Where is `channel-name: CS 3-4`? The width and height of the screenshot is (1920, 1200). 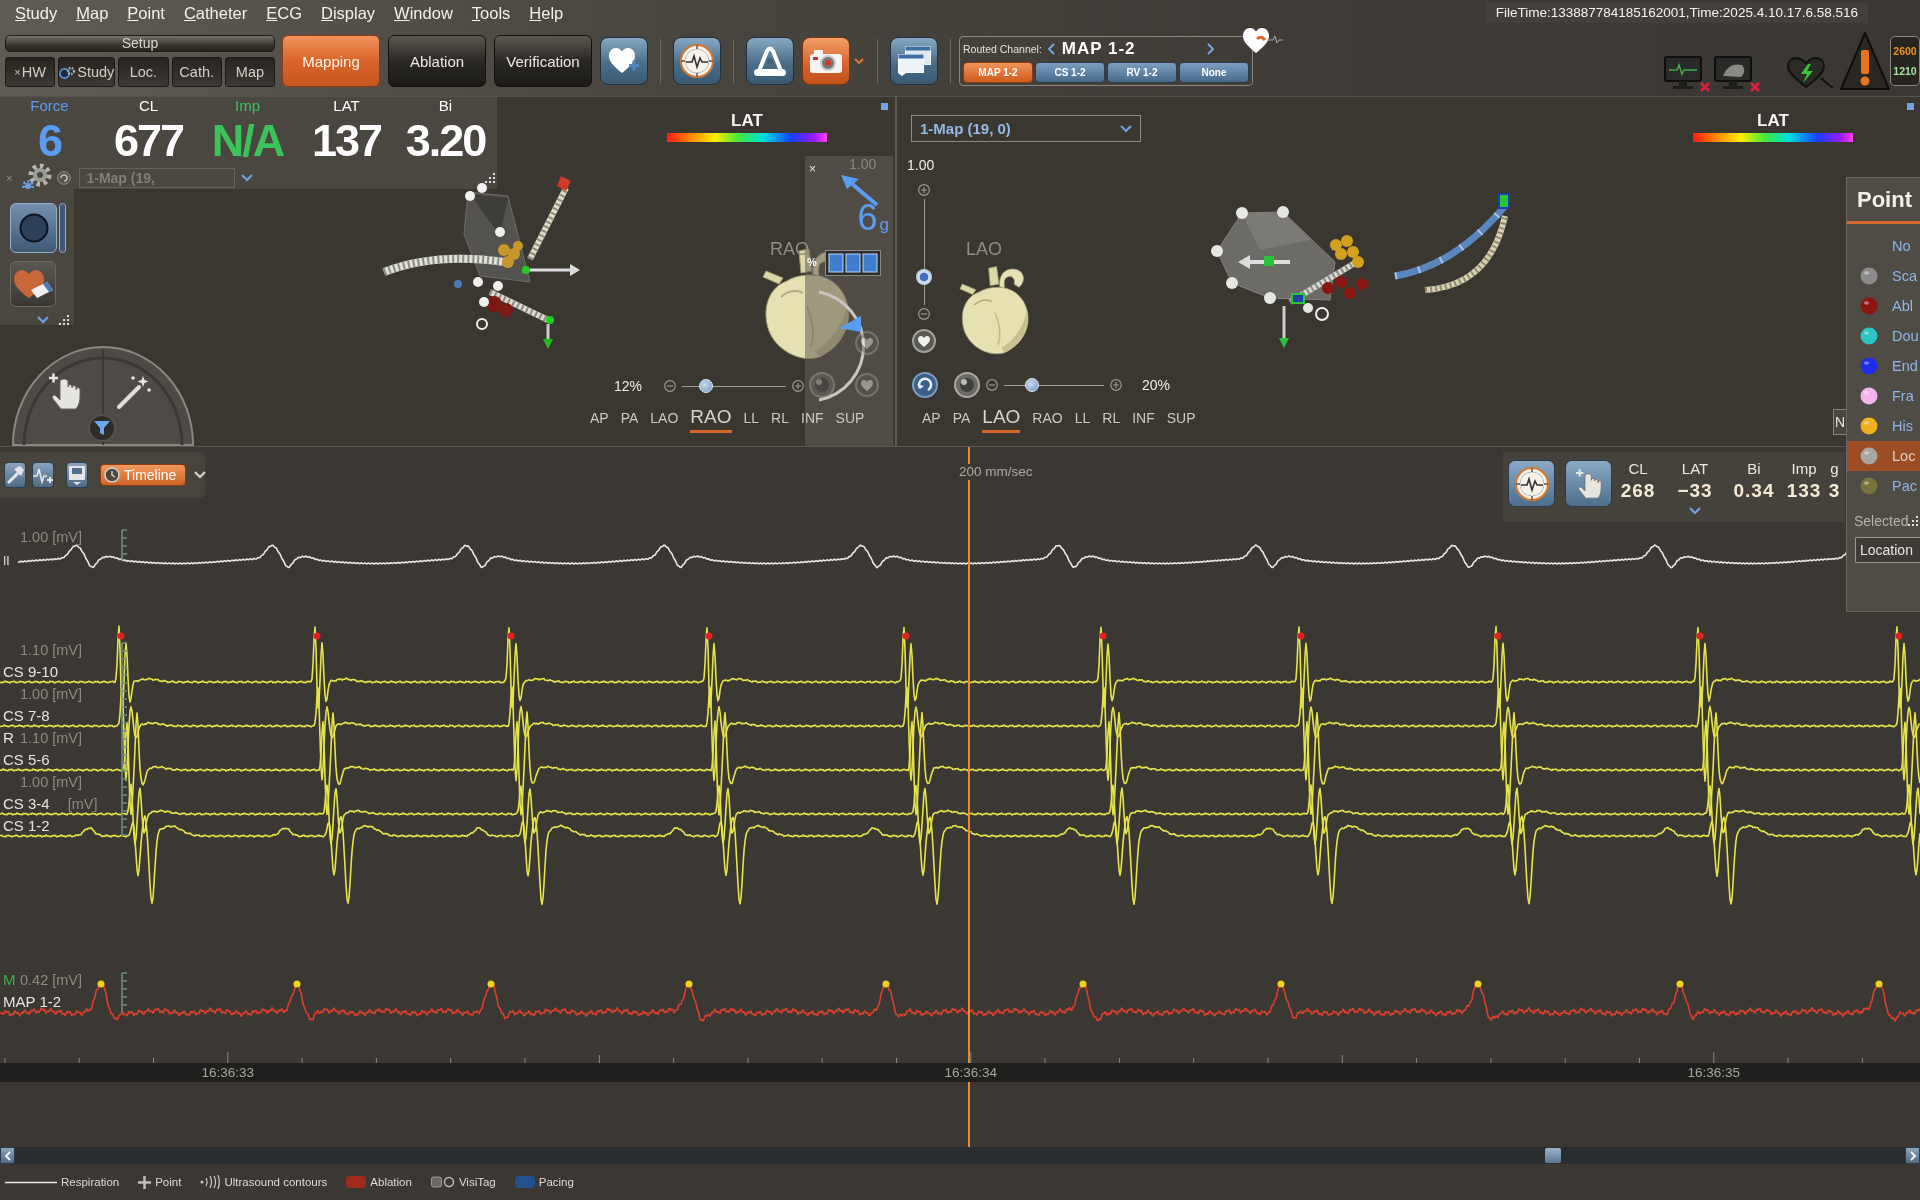 channel-name: CS 3-4 is located at coordinates (26, 804).